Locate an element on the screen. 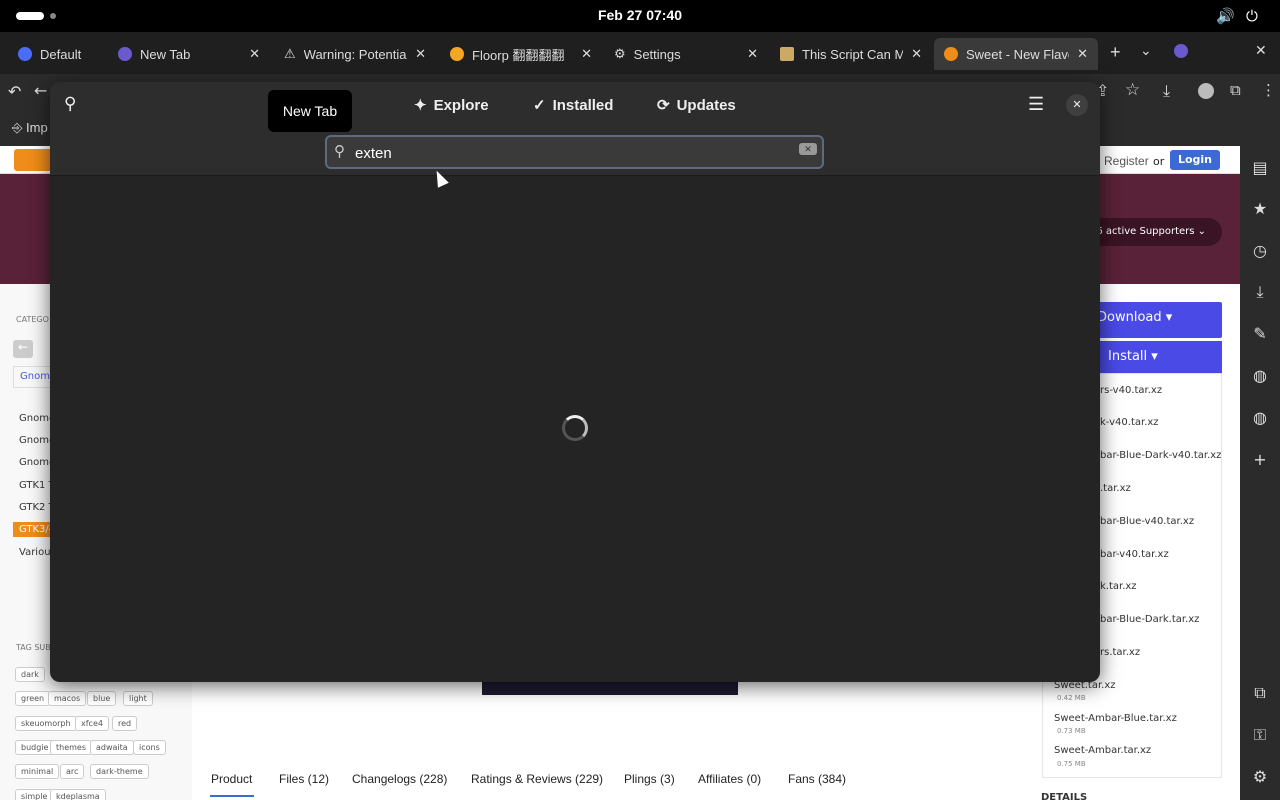 This screenshot has width=1280, height=800. tab-warning: ⚠ Warning: Potential S ✕ is located at coordinates (355, 54).